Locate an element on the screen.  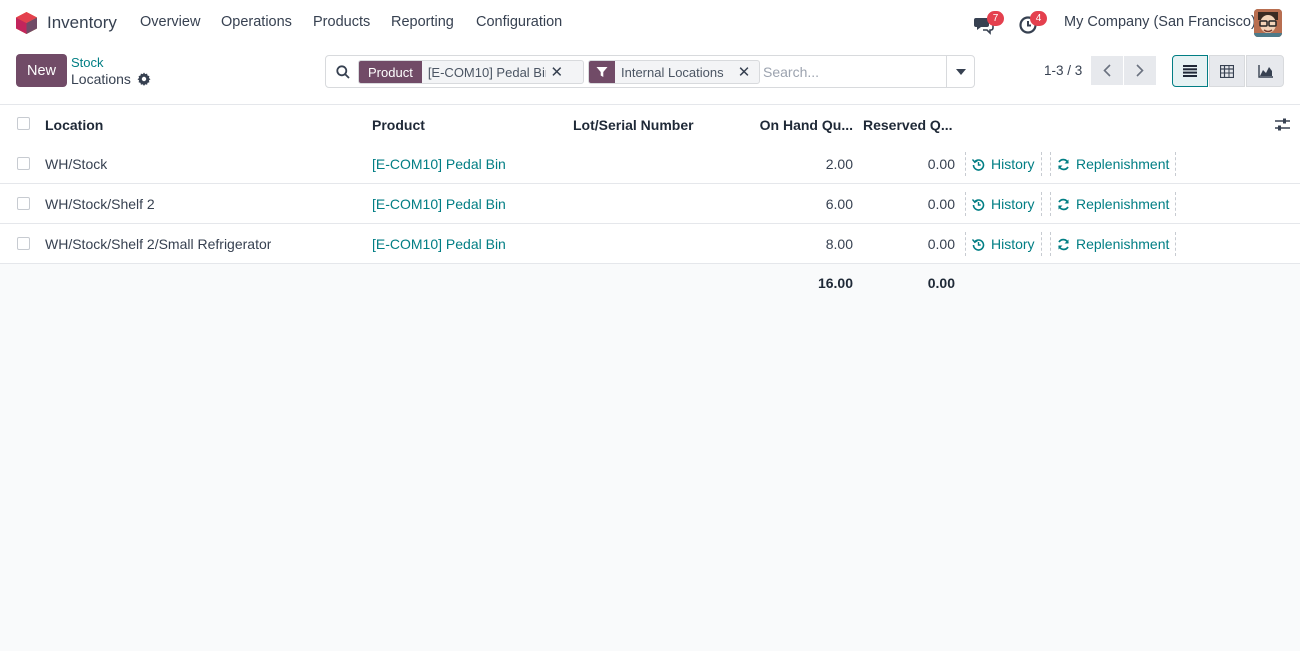
menu-overview: Overview is located at coordinates (170, 22).